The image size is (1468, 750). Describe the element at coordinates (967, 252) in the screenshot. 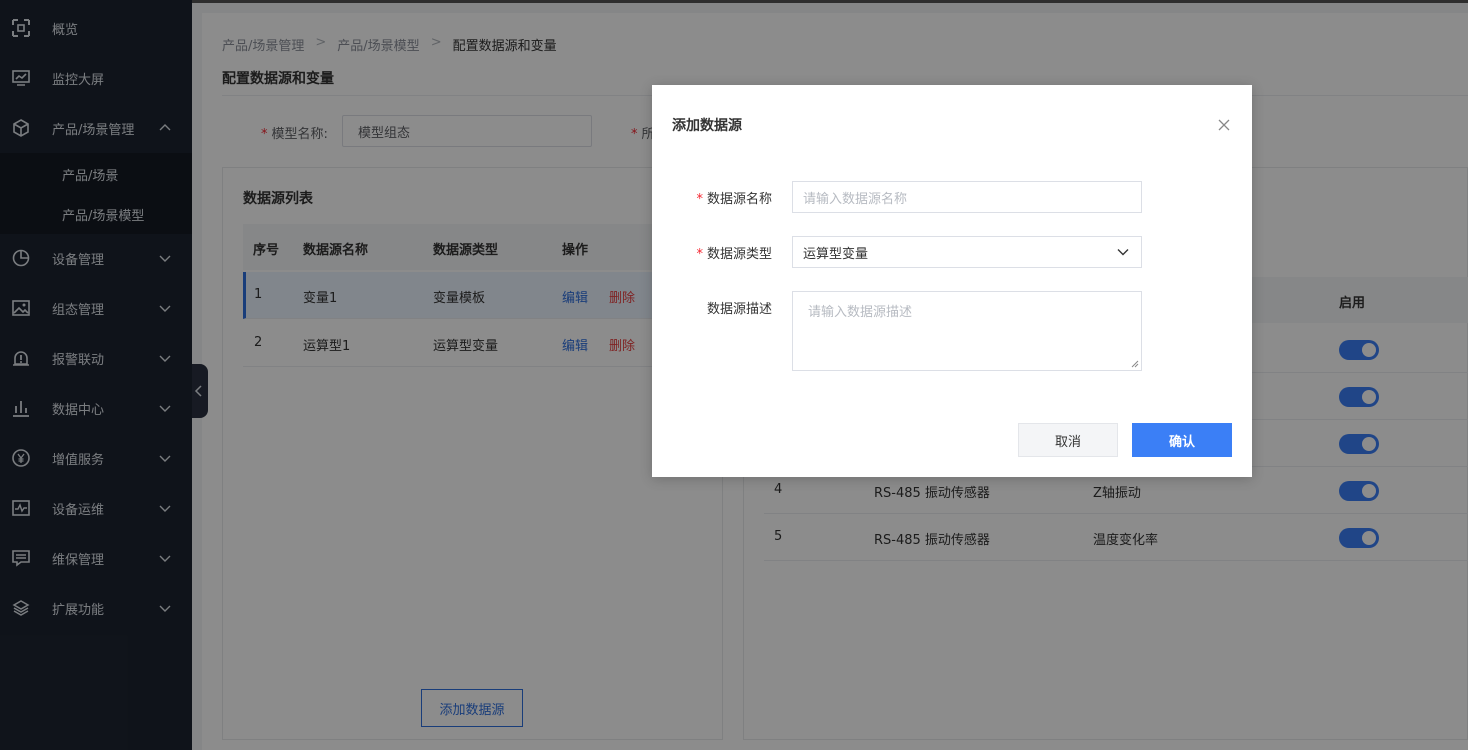

I see `datasource-type-select: 运算型变量` at that location.